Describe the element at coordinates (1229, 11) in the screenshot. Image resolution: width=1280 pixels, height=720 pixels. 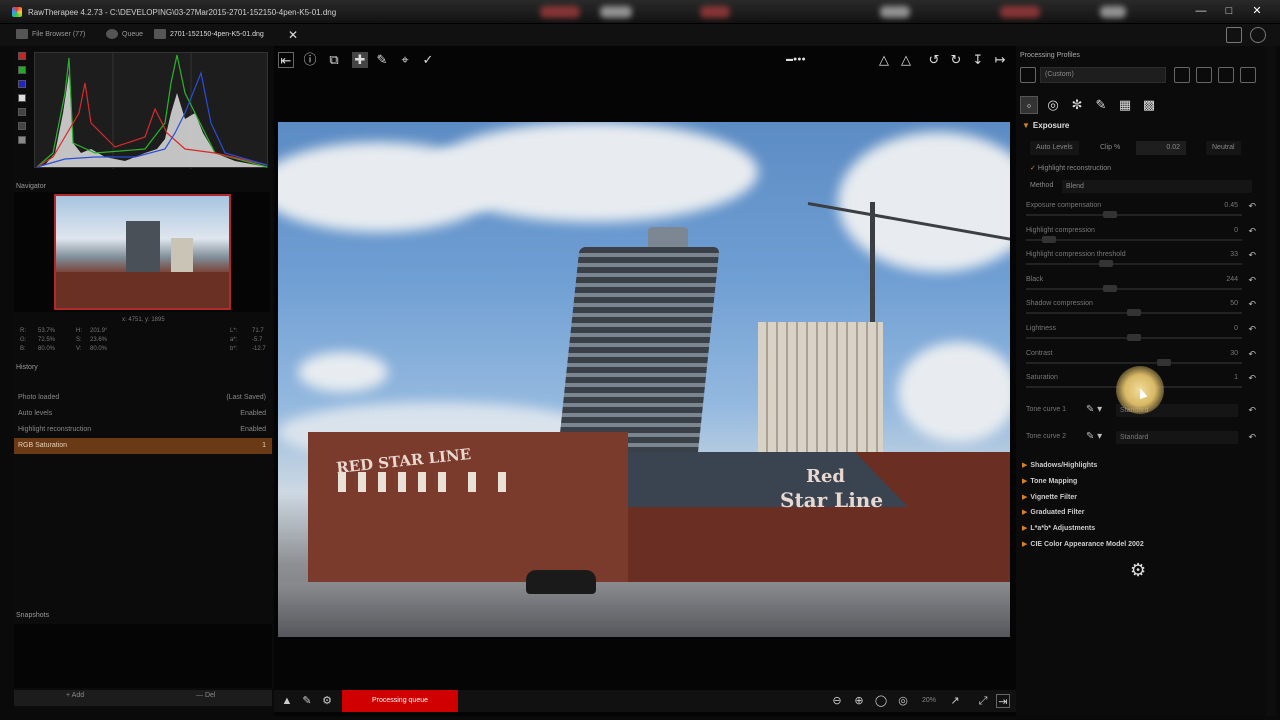
I see `maximize-icon: □` at that location.